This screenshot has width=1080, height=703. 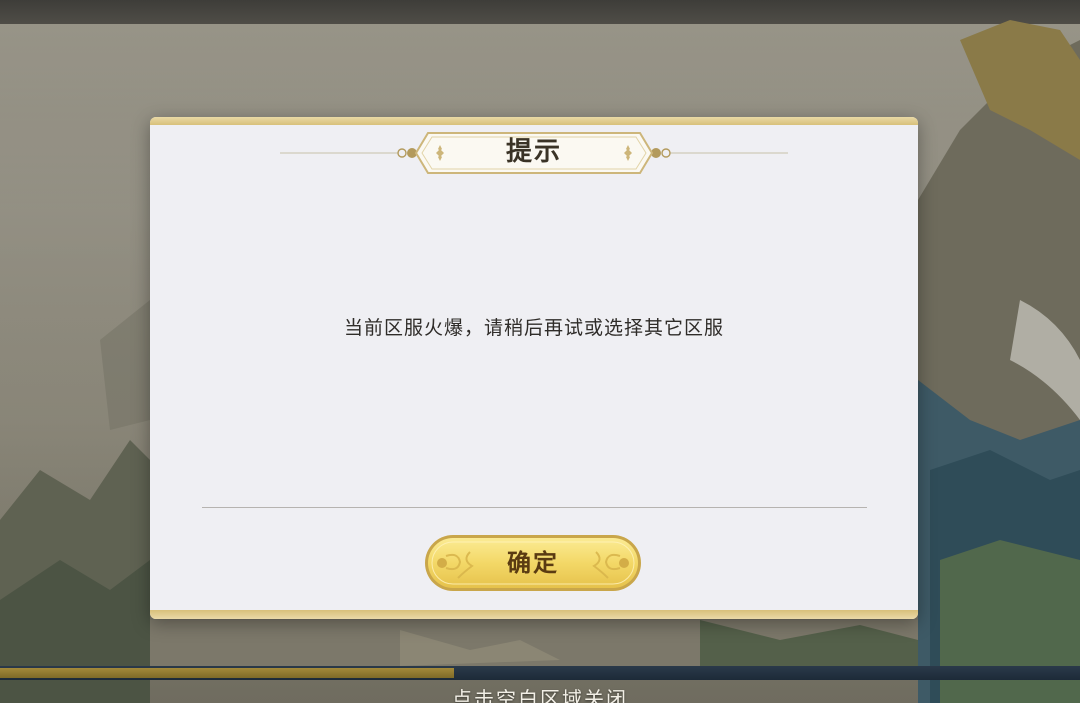 What do you see at coordinates (534, 614) in the screenshot?
I see `dialog-bottom-border` at bounding box center [534, 614].